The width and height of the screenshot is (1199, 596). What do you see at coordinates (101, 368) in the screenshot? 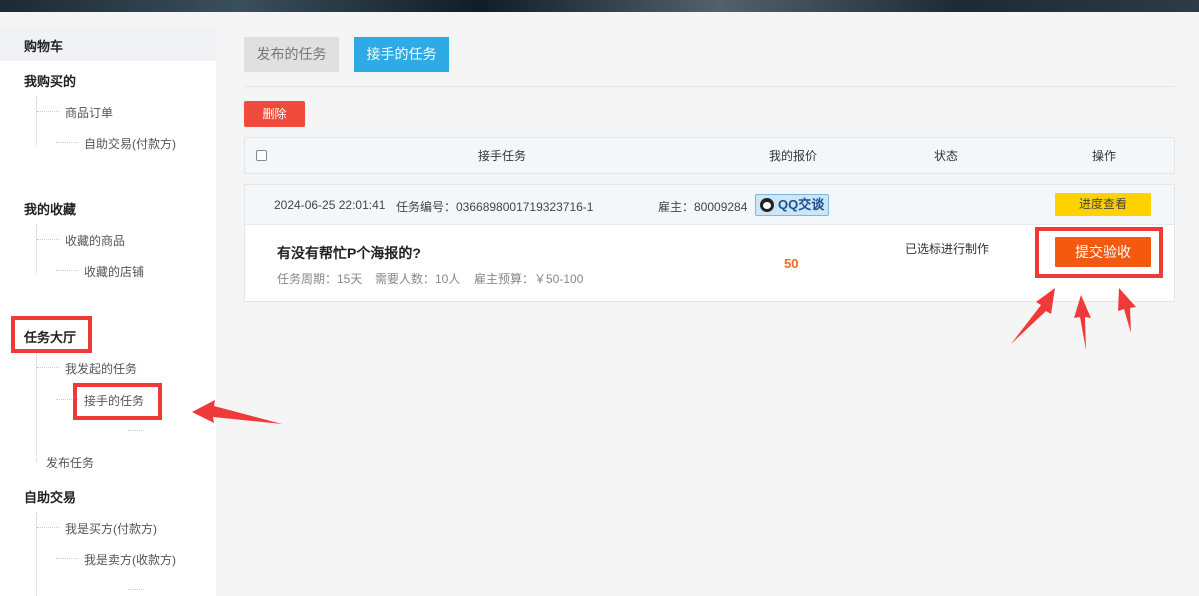
I see `sidebar-item-my-tasks: 我发起的任务` at bounding box center [101, 368].